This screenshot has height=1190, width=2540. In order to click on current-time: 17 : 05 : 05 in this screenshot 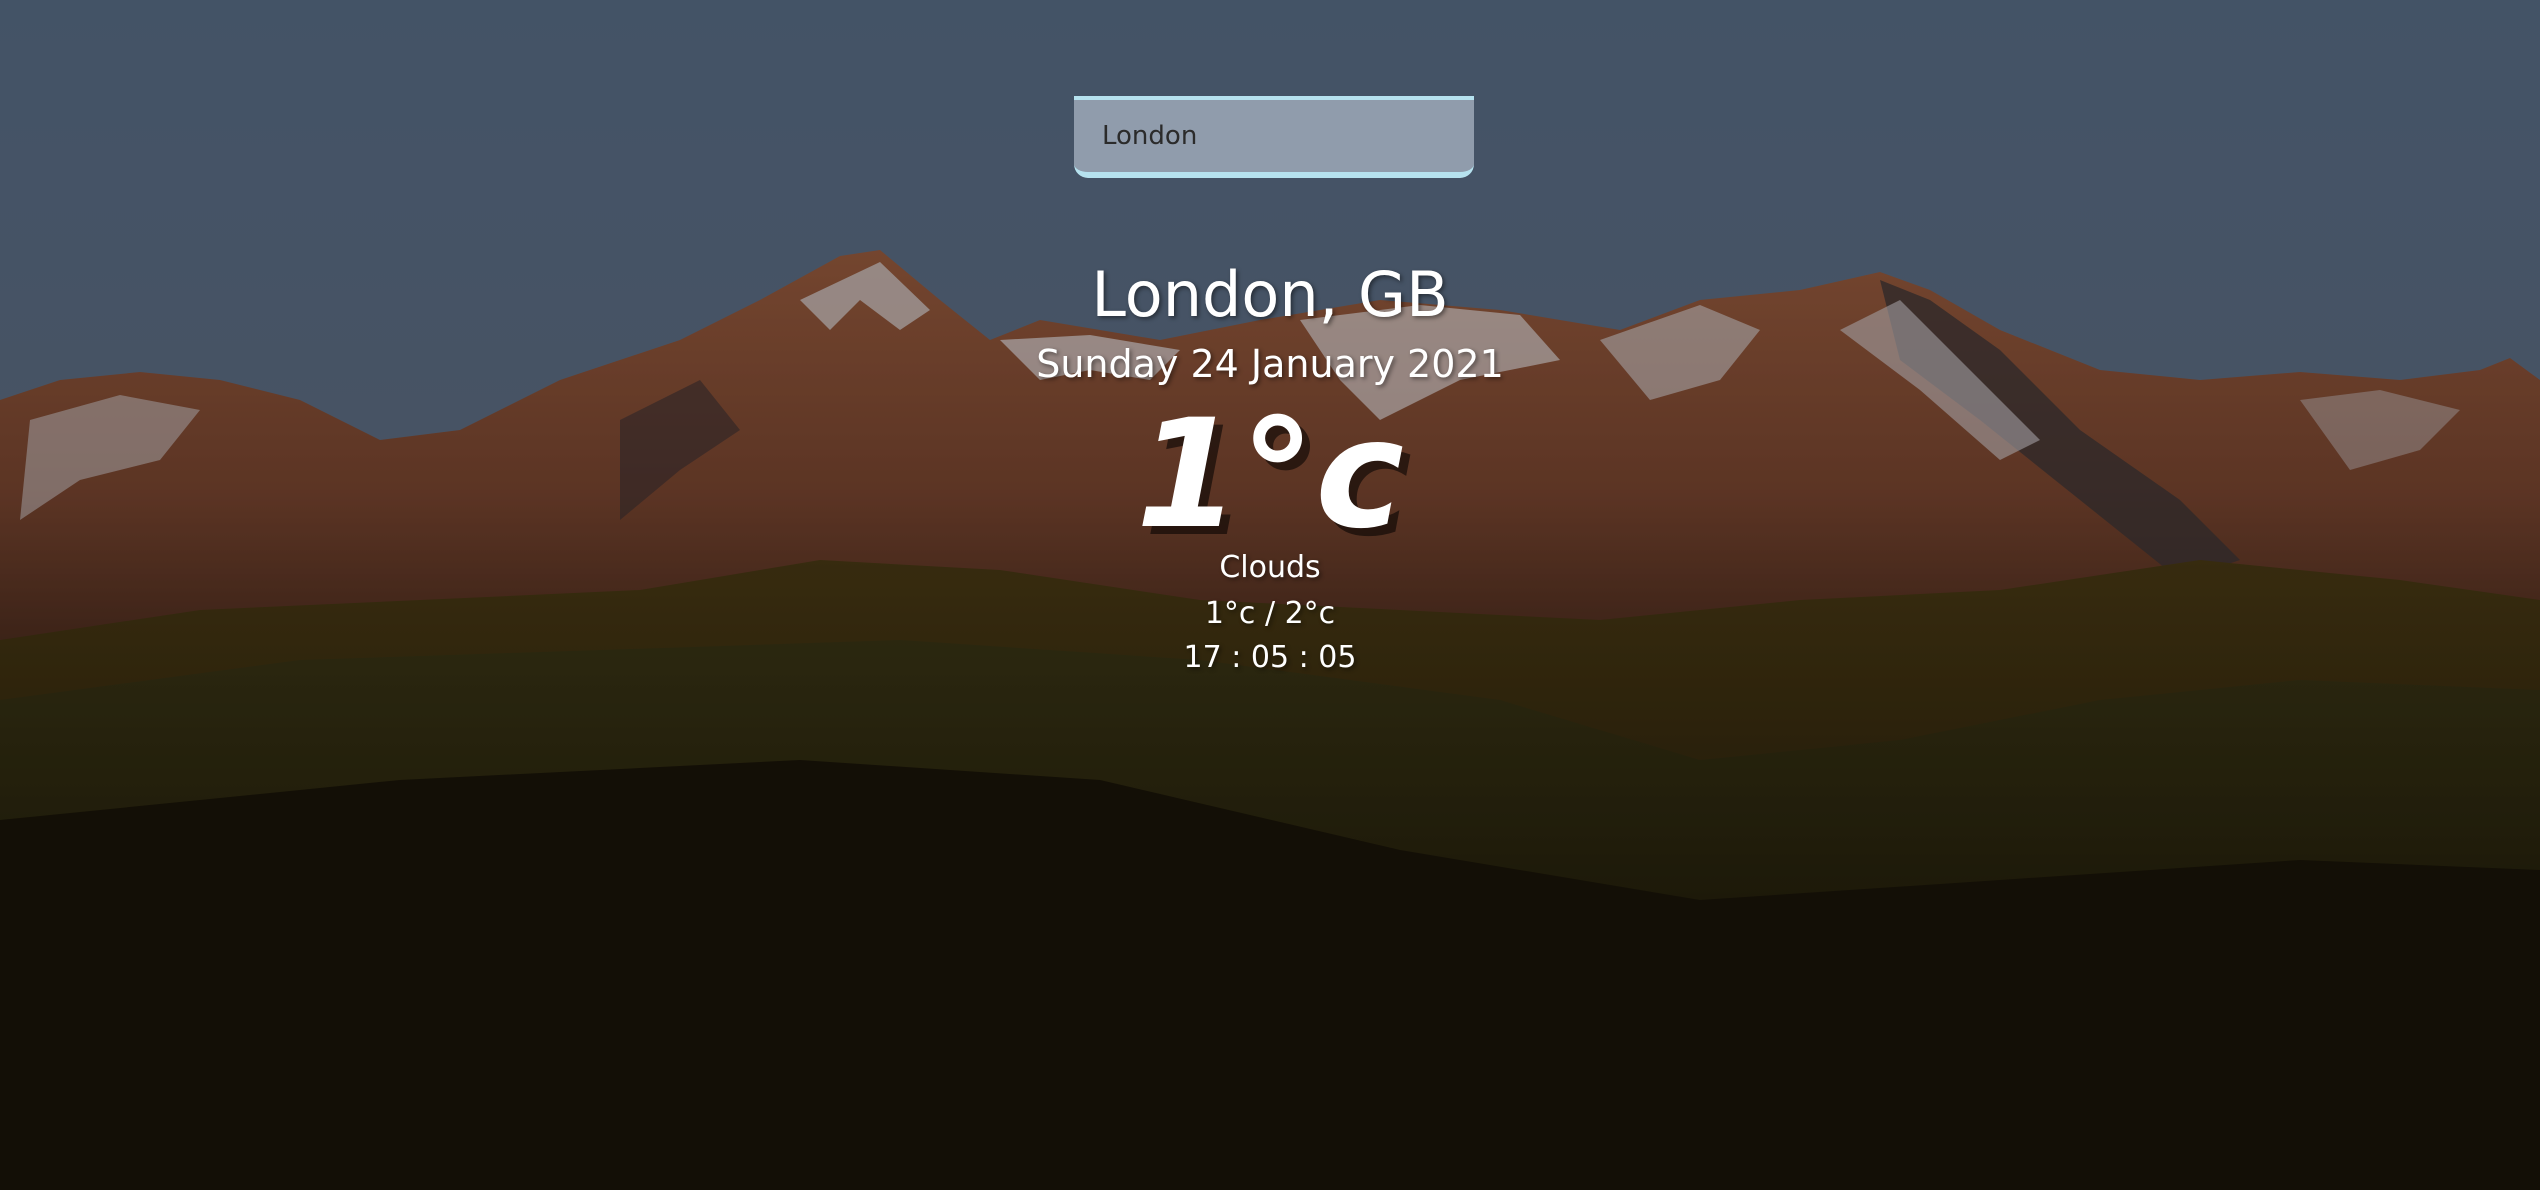, I will do `click(1270, 657)`.